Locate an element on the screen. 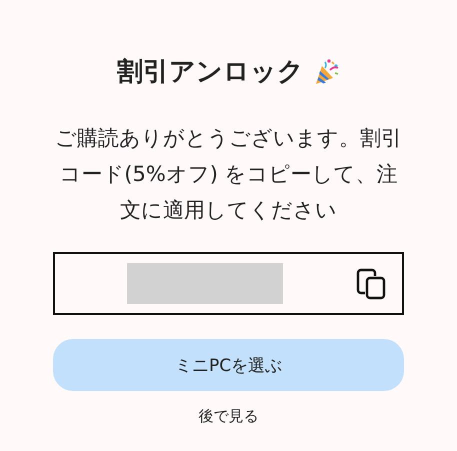 This screenshot has height=451, width=457. code-field is located at coordinates (228, 283).